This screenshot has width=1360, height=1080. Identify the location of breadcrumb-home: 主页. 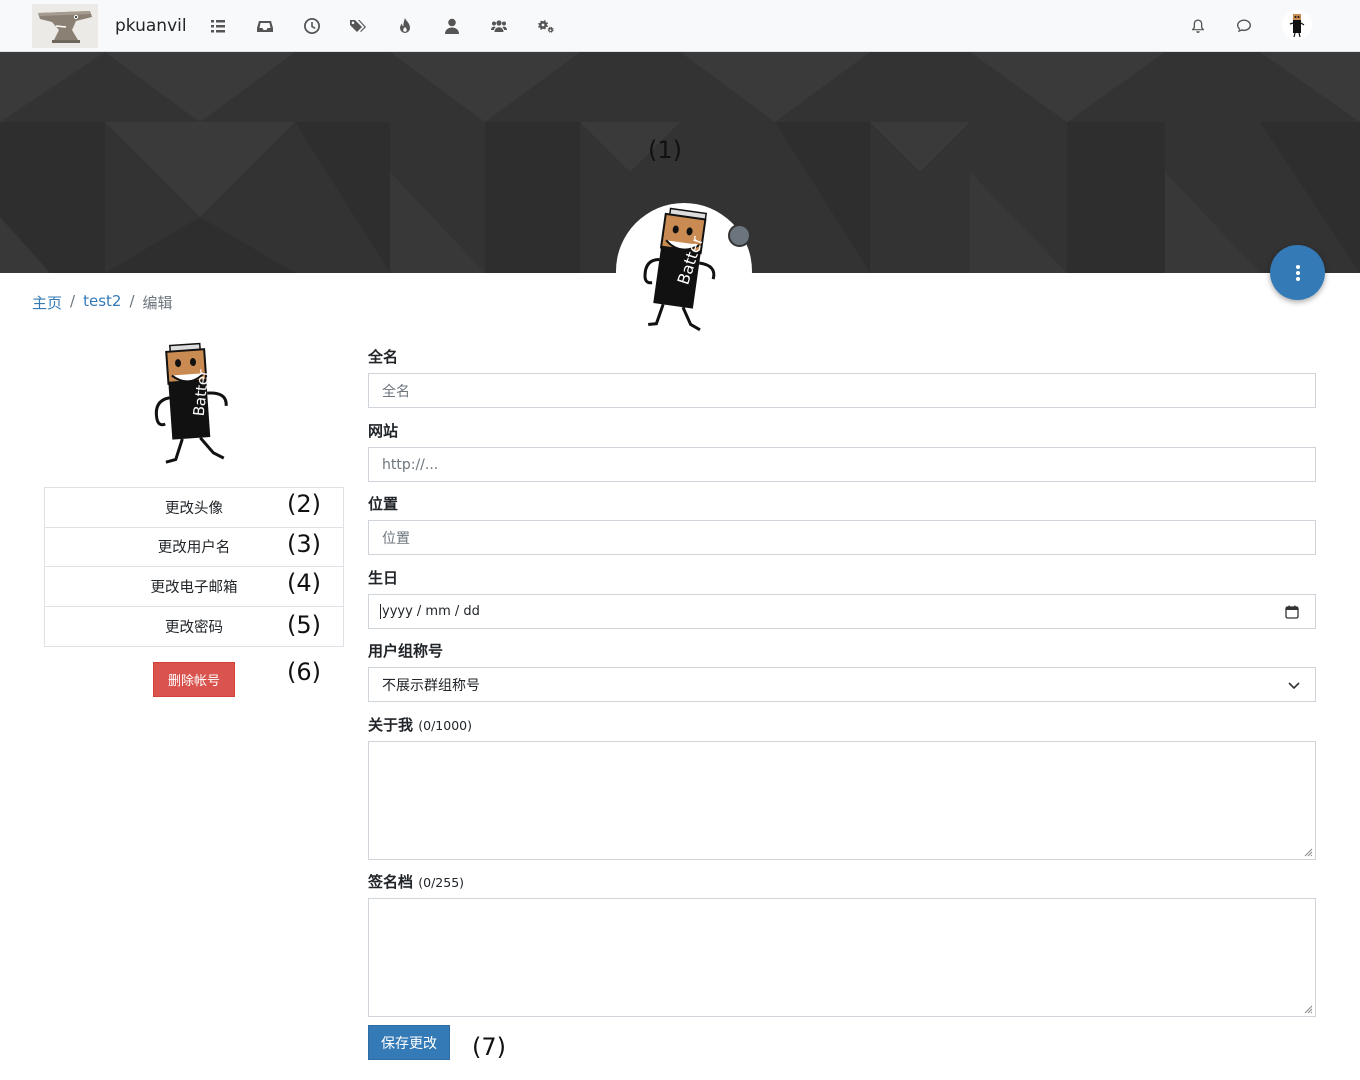
(47, 302).